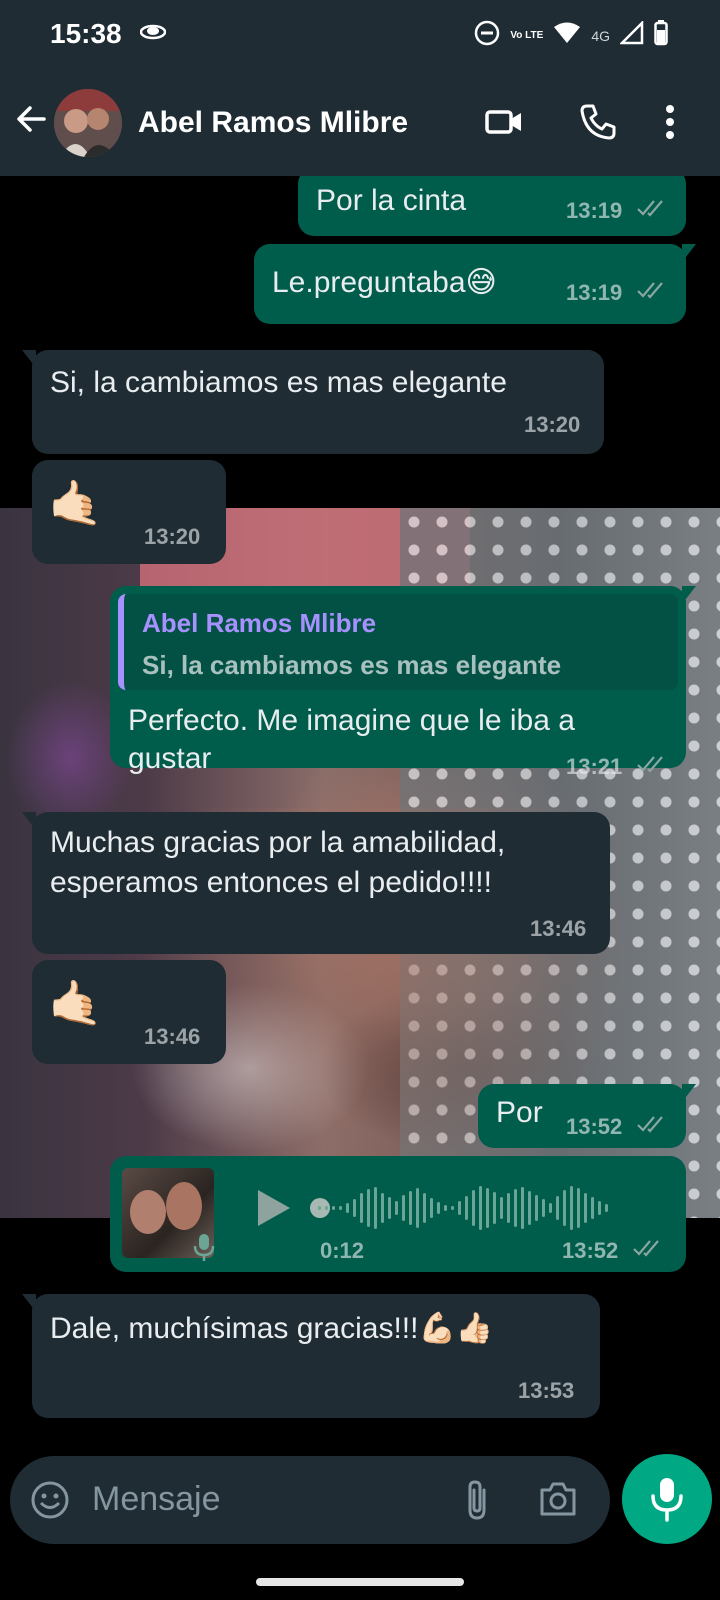  What do you see at coordinates (88, 123) in the screenshot?
I see `contact-avatar` at bounding box center [88, 123].